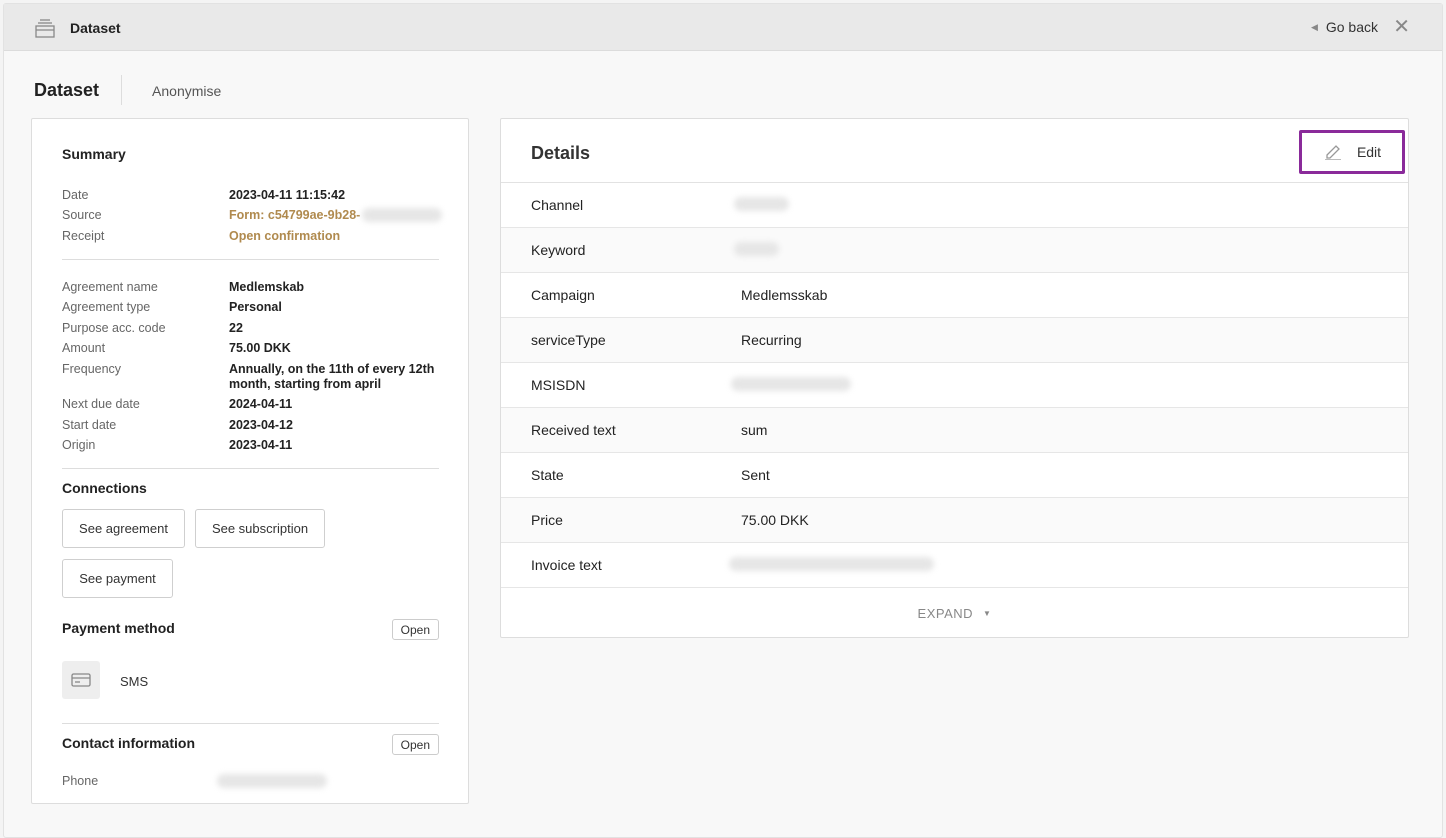  What do you see at coordinates (127, 90) in the screenshot?
I see `page-header: Dataset Anonymise` at bounding box center [127, 90].